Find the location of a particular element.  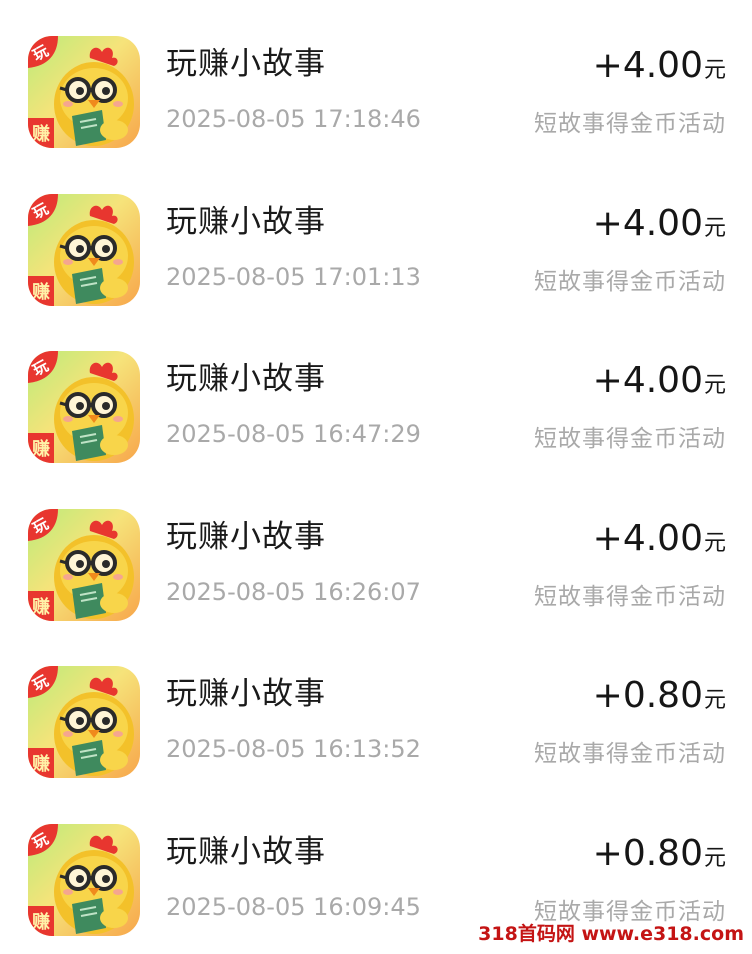

site-watermark: 318首码网 www.e318.com is located at coordinates (611, 934).